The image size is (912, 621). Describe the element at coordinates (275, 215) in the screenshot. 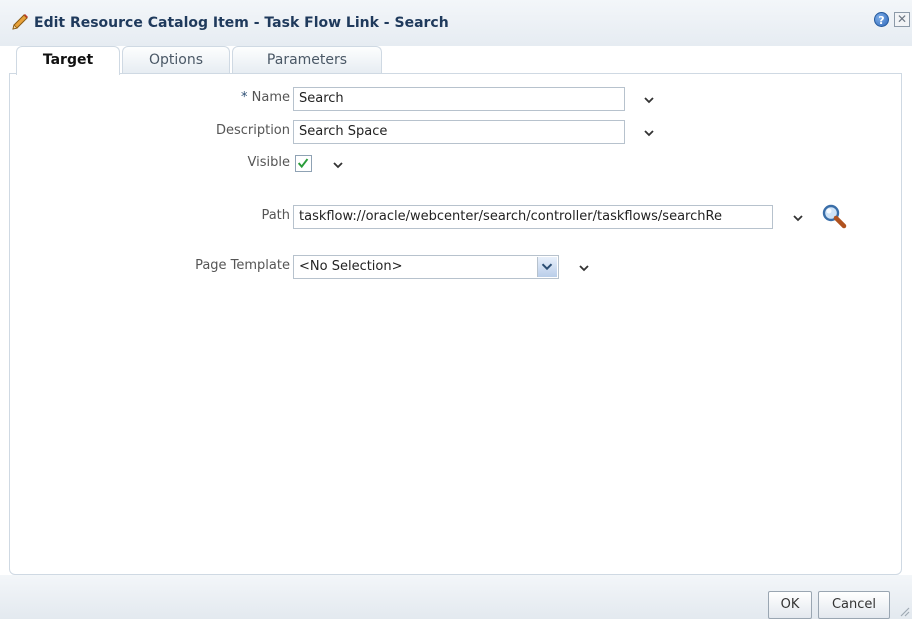

I see `path-label: Path` at that location.